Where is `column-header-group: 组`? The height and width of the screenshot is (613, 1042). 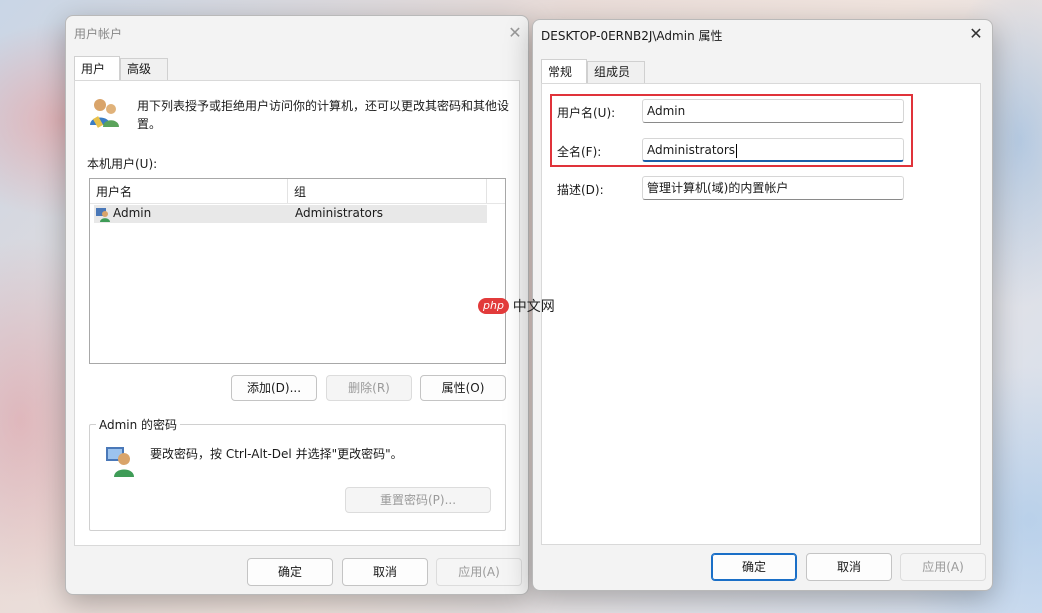
column-header-group: 组 is located at coordinates (300, 191).